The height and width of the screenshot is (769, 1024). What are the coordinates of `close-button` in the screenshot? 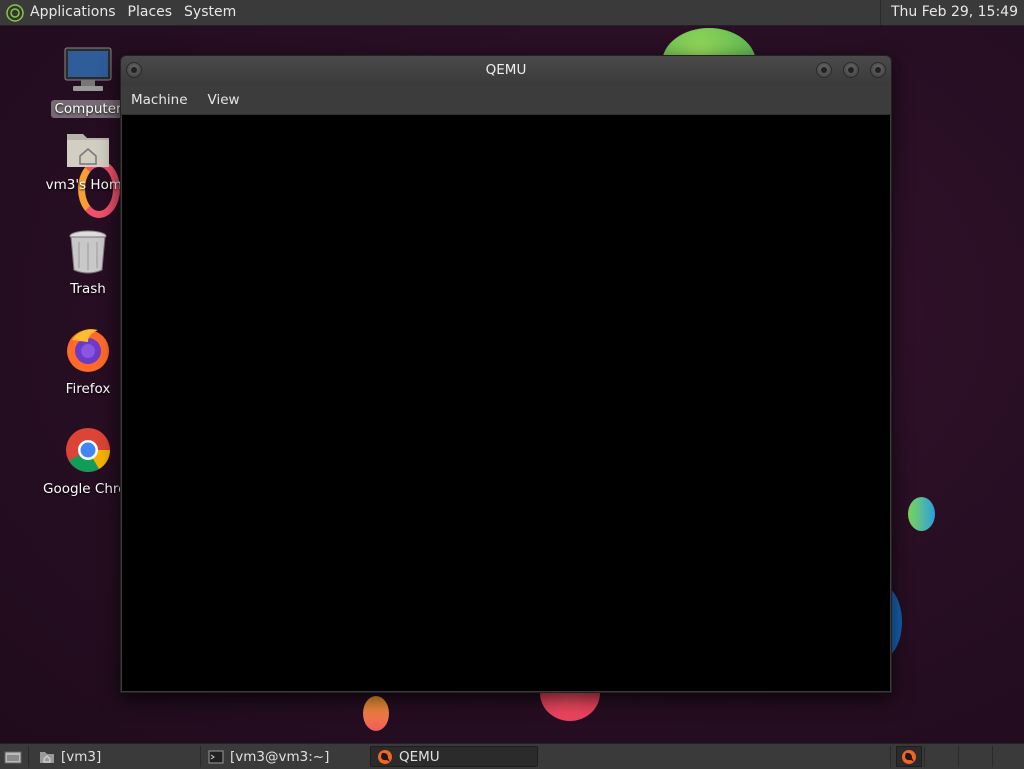 It's located at (878, 70).